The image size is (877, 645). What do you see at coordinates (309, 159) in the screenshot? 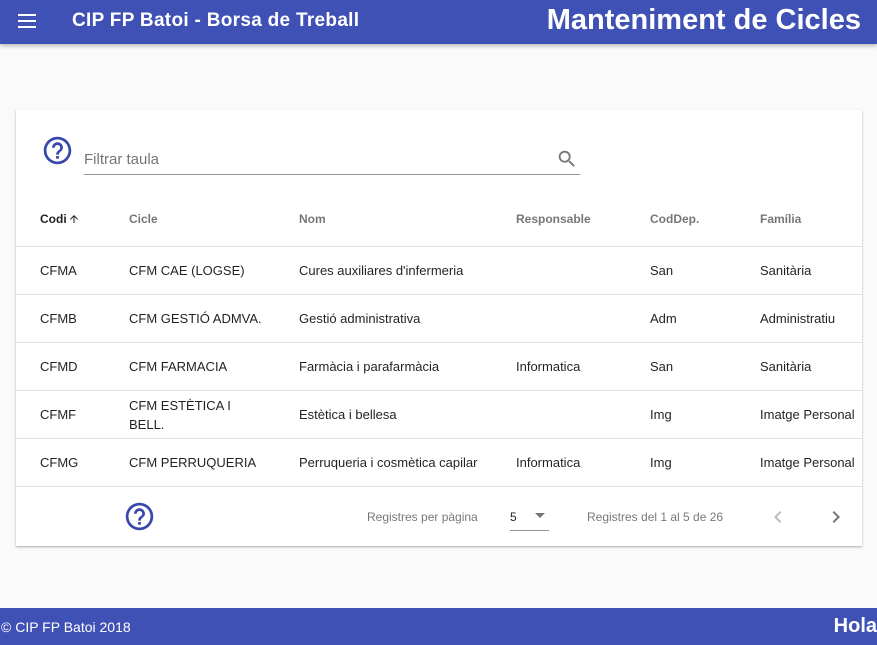
I see `filter-input` at bounding box center [309, 159].